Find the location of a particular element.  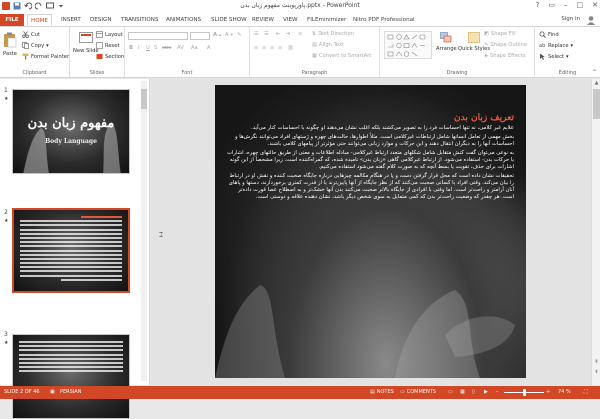

slide-thumbnail-1: مفهوم زبان بدن Body Language is located at coordinates (71, 131).